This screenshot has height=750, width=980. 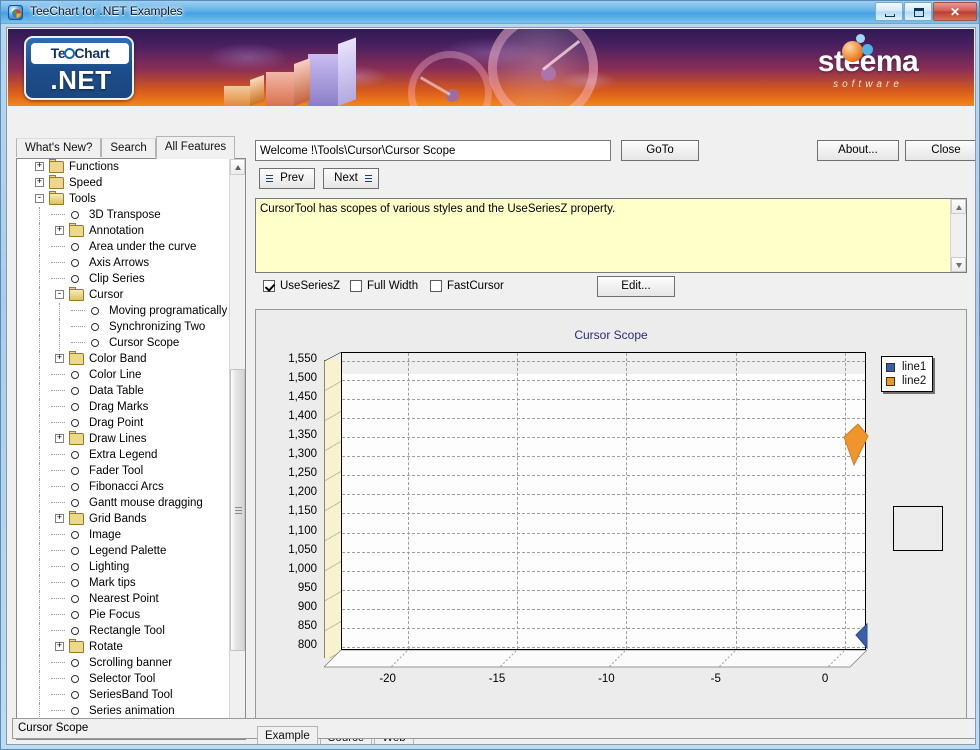 I want to click on top-tab-what-s-new: What's New?, so click(x=59, y=147).